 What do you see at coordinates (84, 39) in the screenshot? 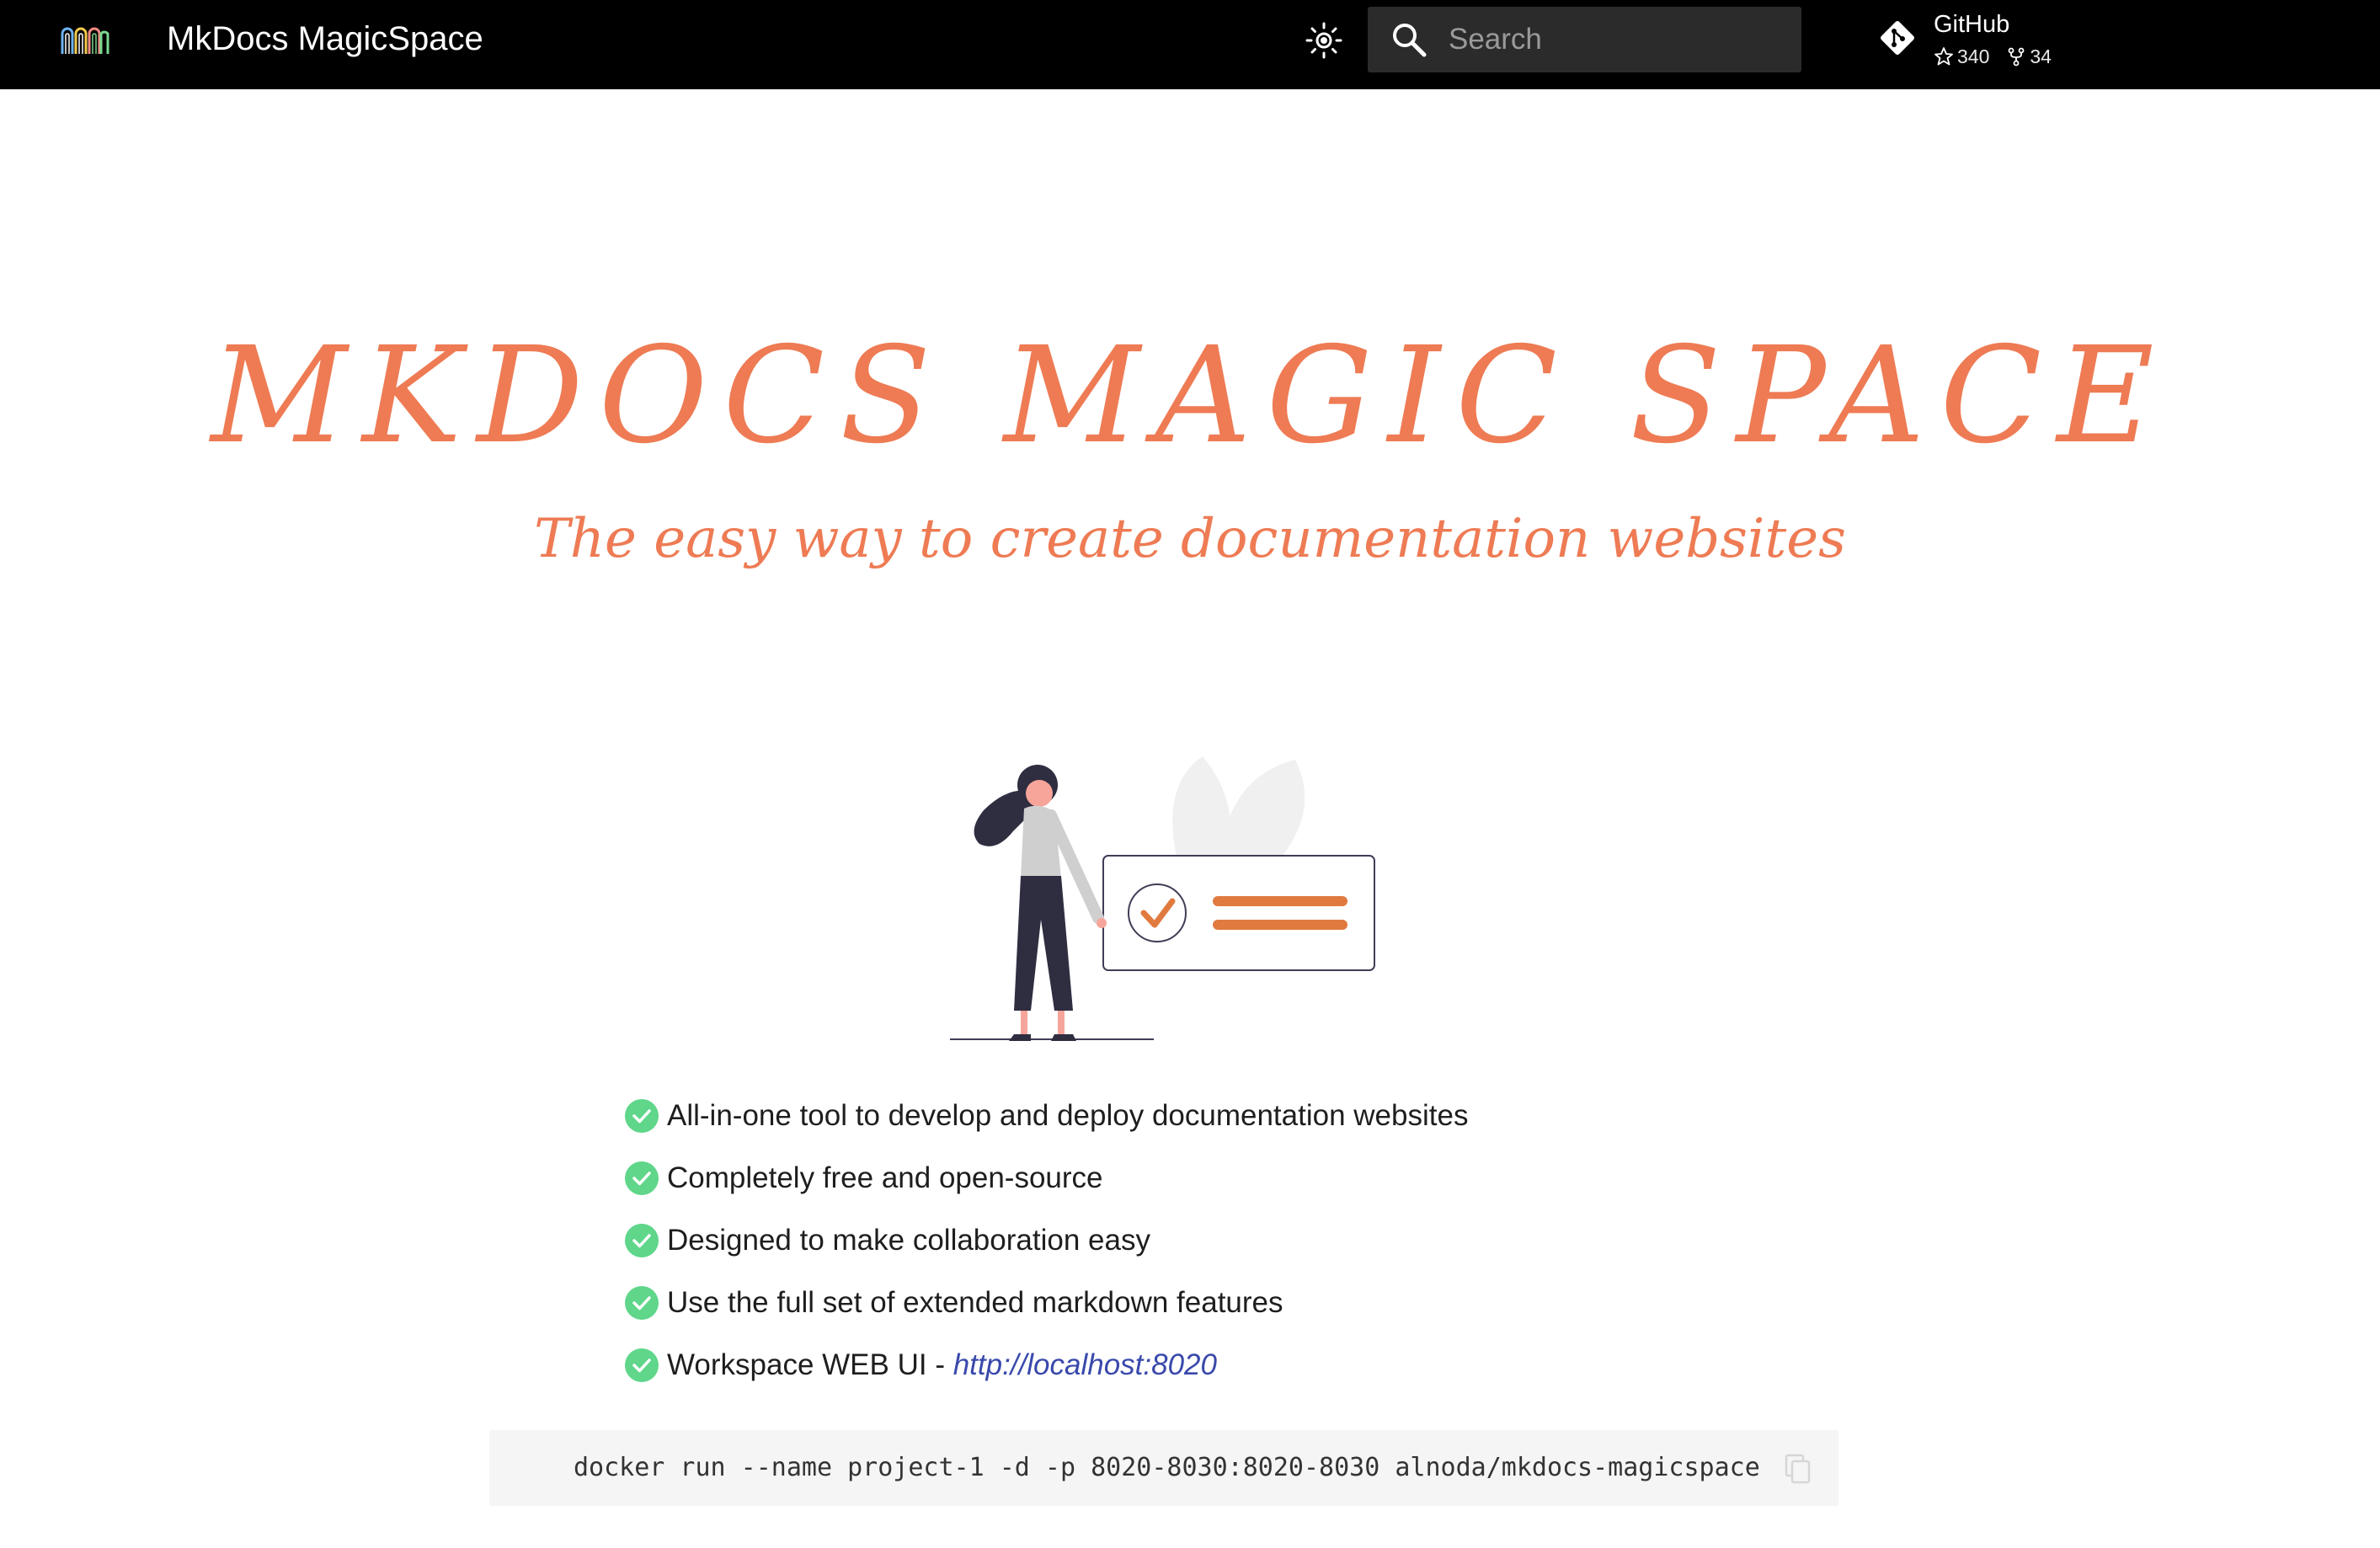
I see `logo-arches-icon` at bounding box center [84, 39].